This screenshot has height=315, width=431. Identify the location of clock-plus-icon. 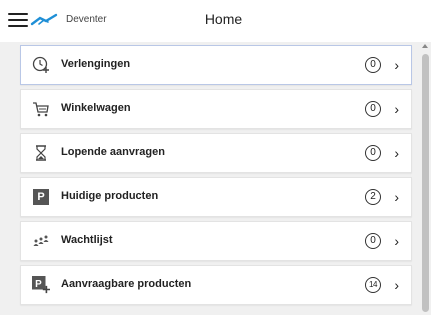
(41, 65).